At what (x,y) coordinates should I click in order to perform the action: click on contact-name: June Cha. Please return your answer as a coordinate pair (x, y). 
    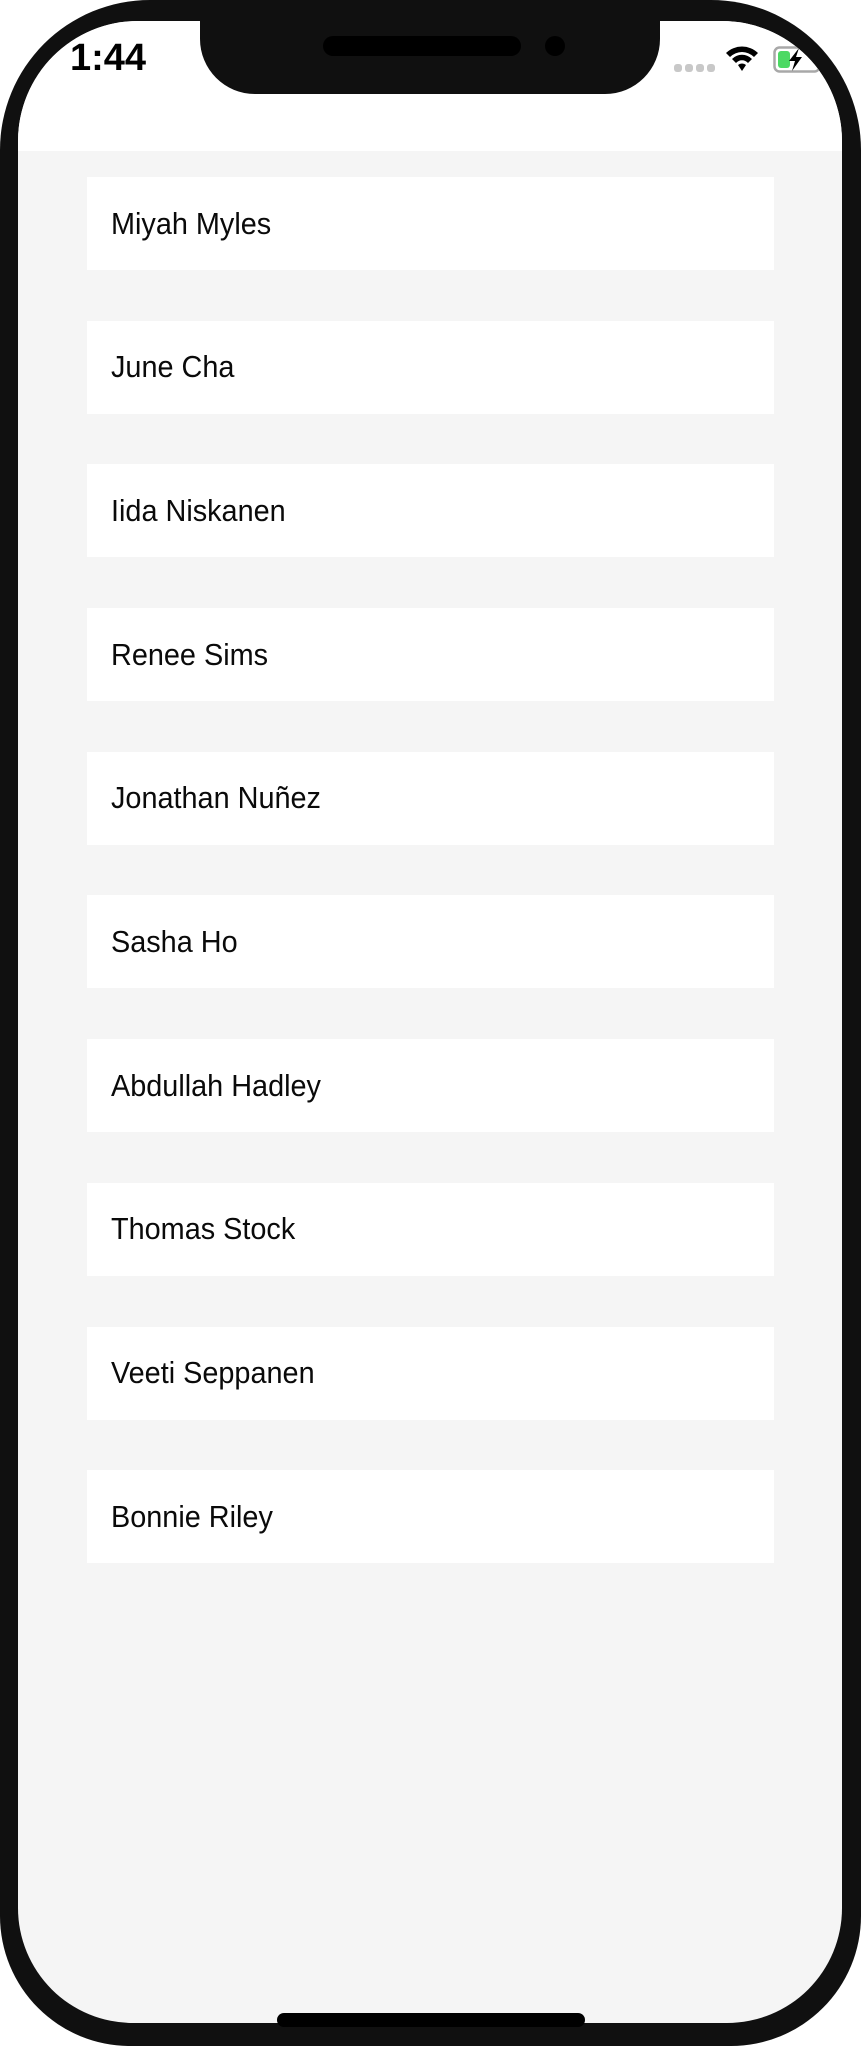
    Looking at the image, I should click on (173, 367).